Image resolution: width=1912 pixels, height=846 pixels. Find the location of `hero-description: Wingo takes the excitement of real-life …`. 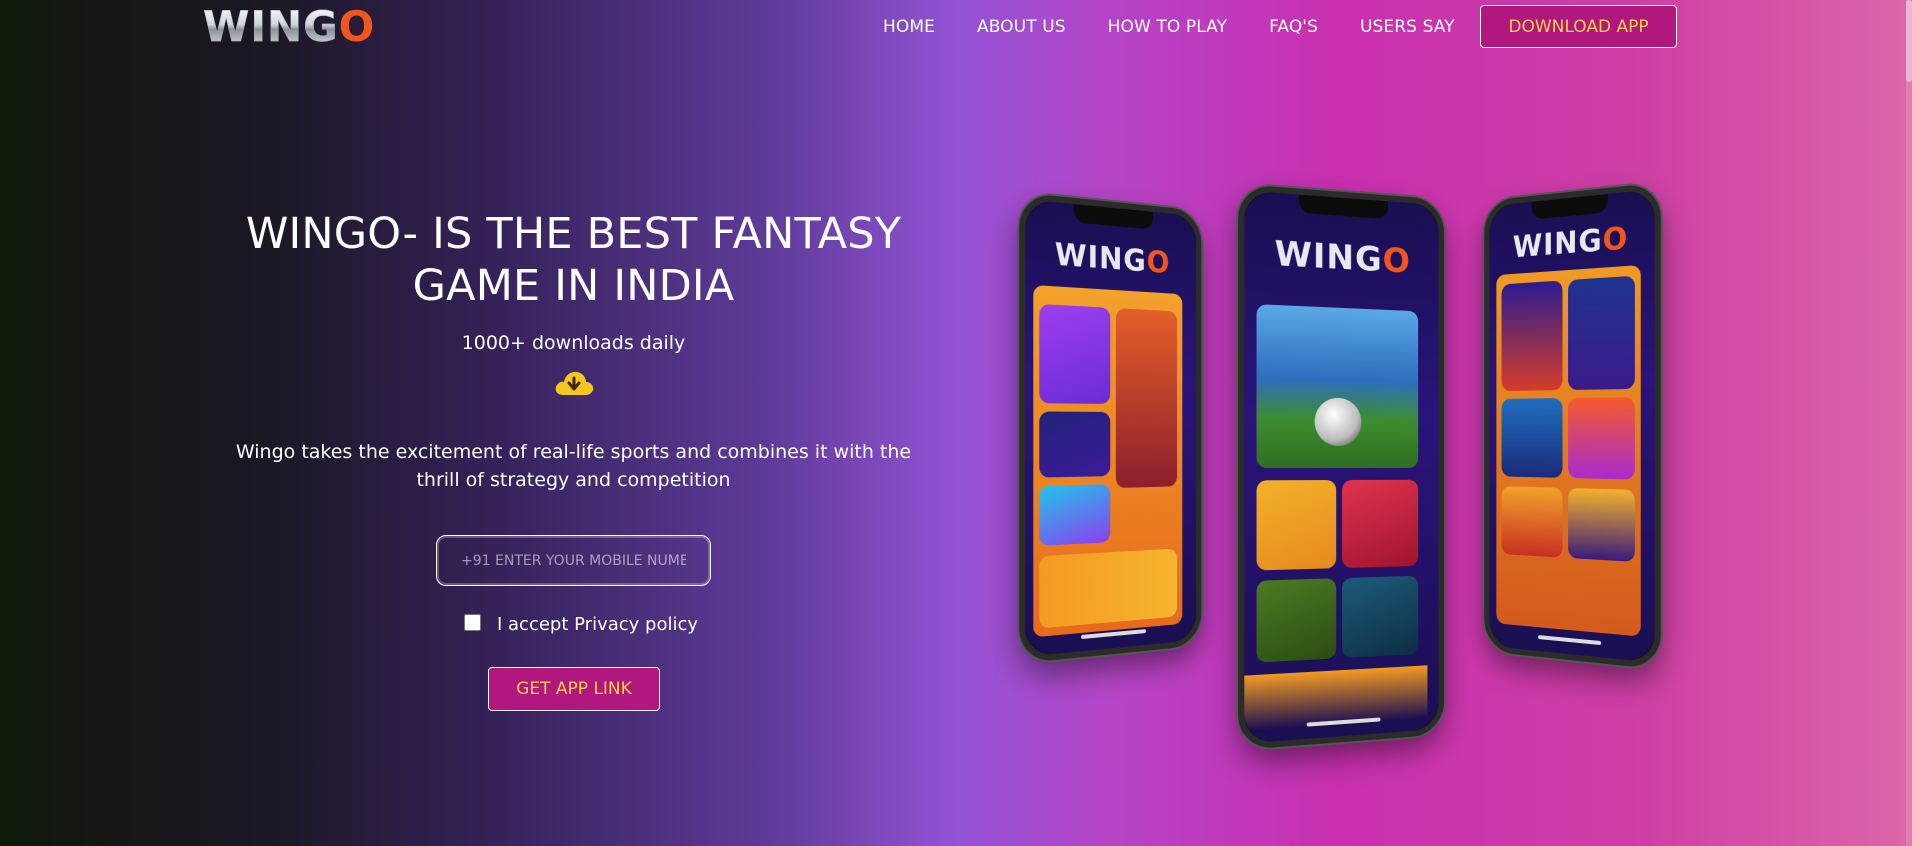

hero-description: Wingo takes the excitement of real-life … is located at coordinates (573, 466).